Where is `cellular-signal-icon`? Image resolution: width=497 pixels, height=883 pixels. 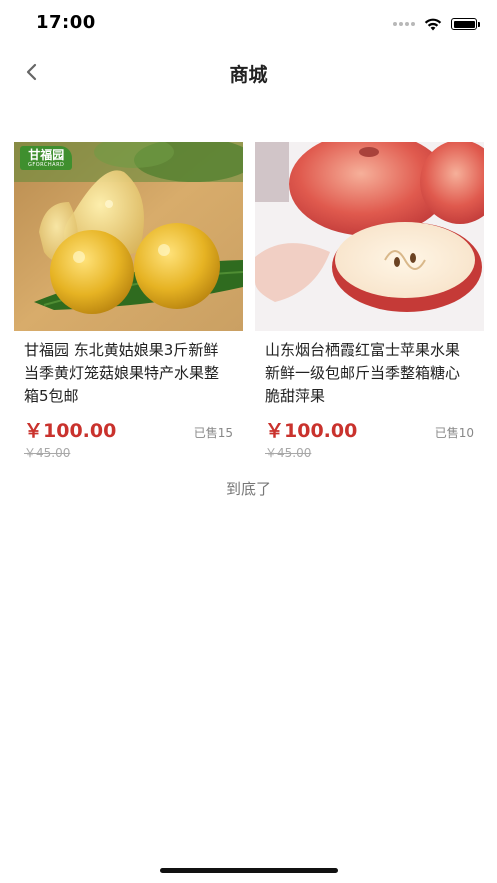
cellular-signal-icon is located at coordinates (404, 24).